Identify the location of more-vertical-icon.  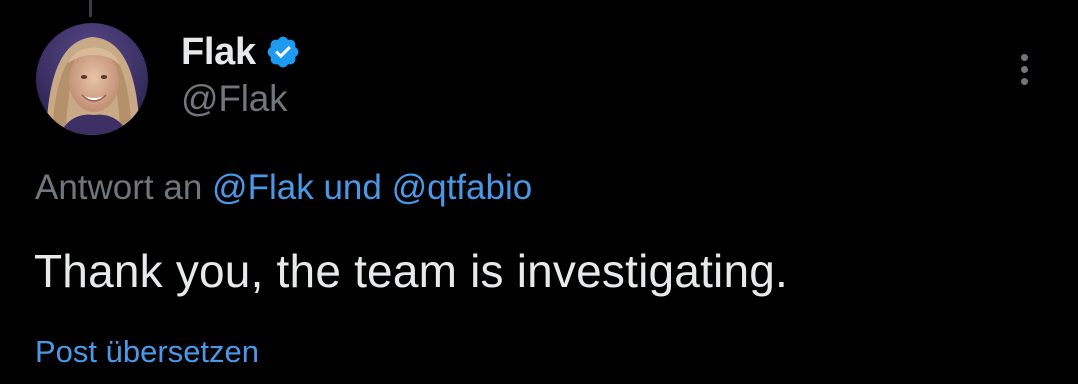
(1024, 69).